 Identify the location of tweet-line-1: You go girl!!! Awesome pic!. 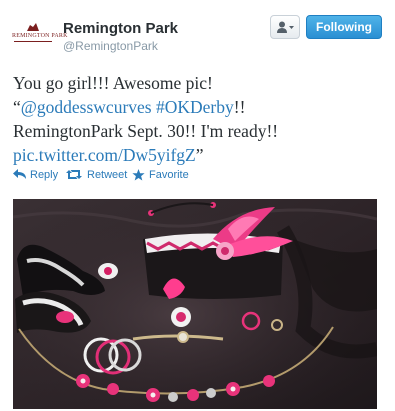
(113, 83).